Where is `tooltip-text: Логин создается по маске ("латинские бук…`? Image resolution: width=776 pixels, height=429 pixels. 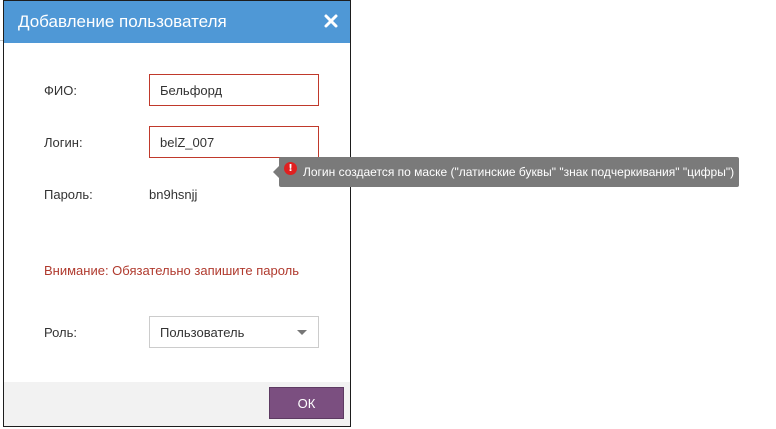
tooltip-text: Логин создается по маске ("латинские бук… is located at coordinates (519, 172).